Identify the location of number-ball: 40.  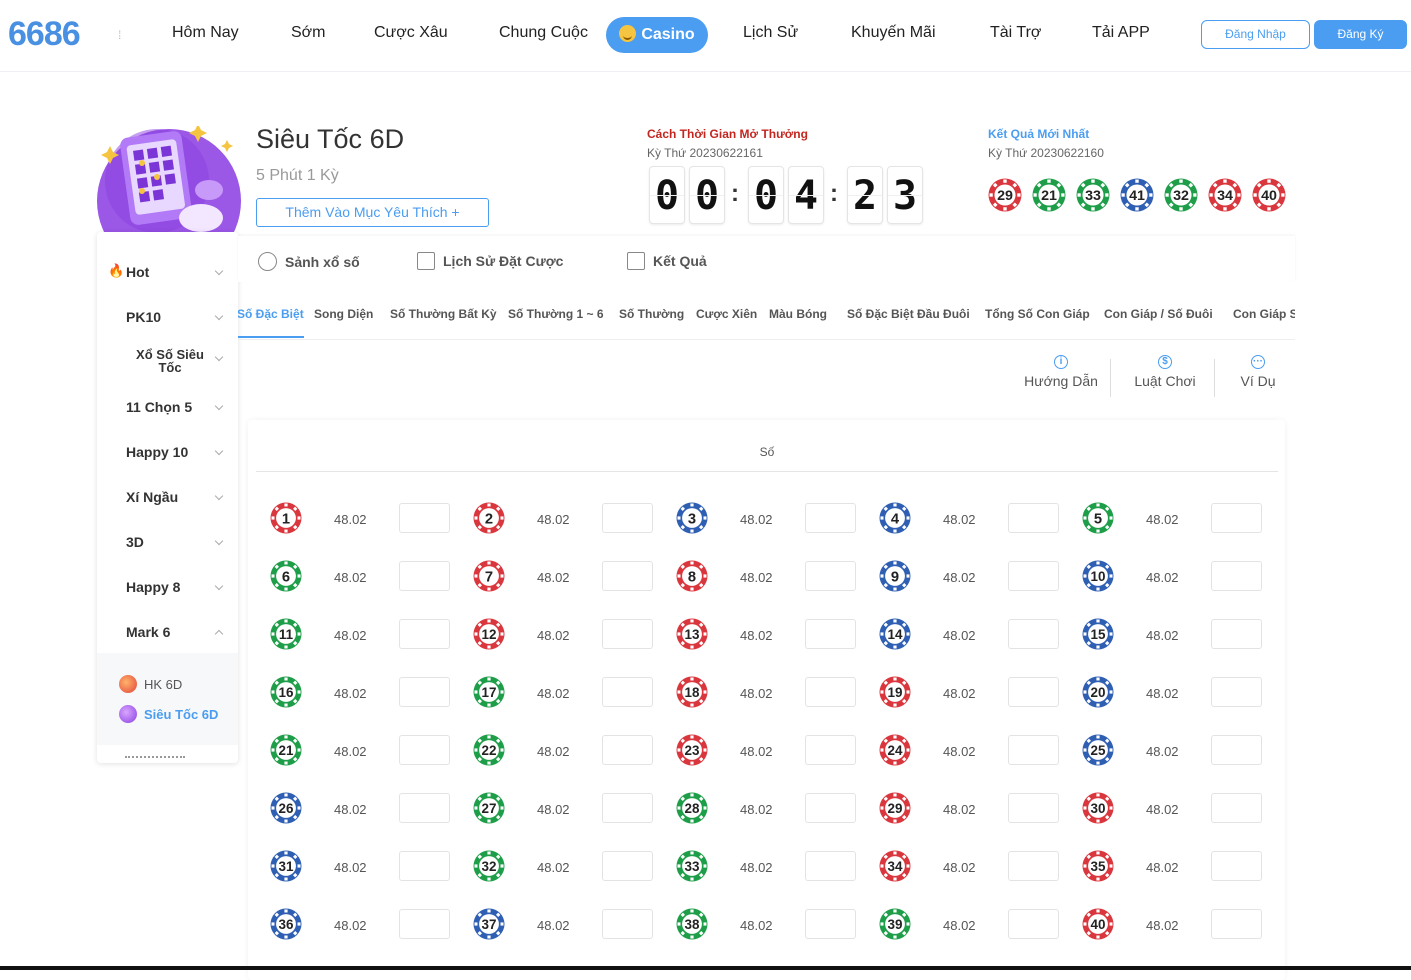
(1098, 924).